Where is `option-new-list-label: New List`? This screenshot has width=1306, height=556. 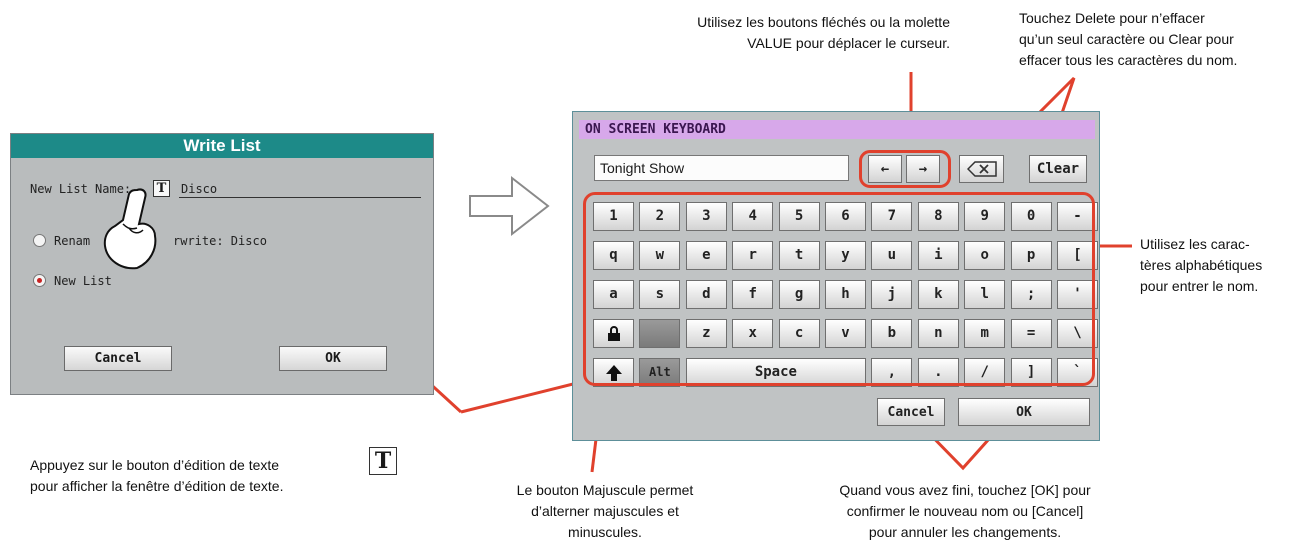
option-new-list-label: New List is located at coordinates (83, 281).